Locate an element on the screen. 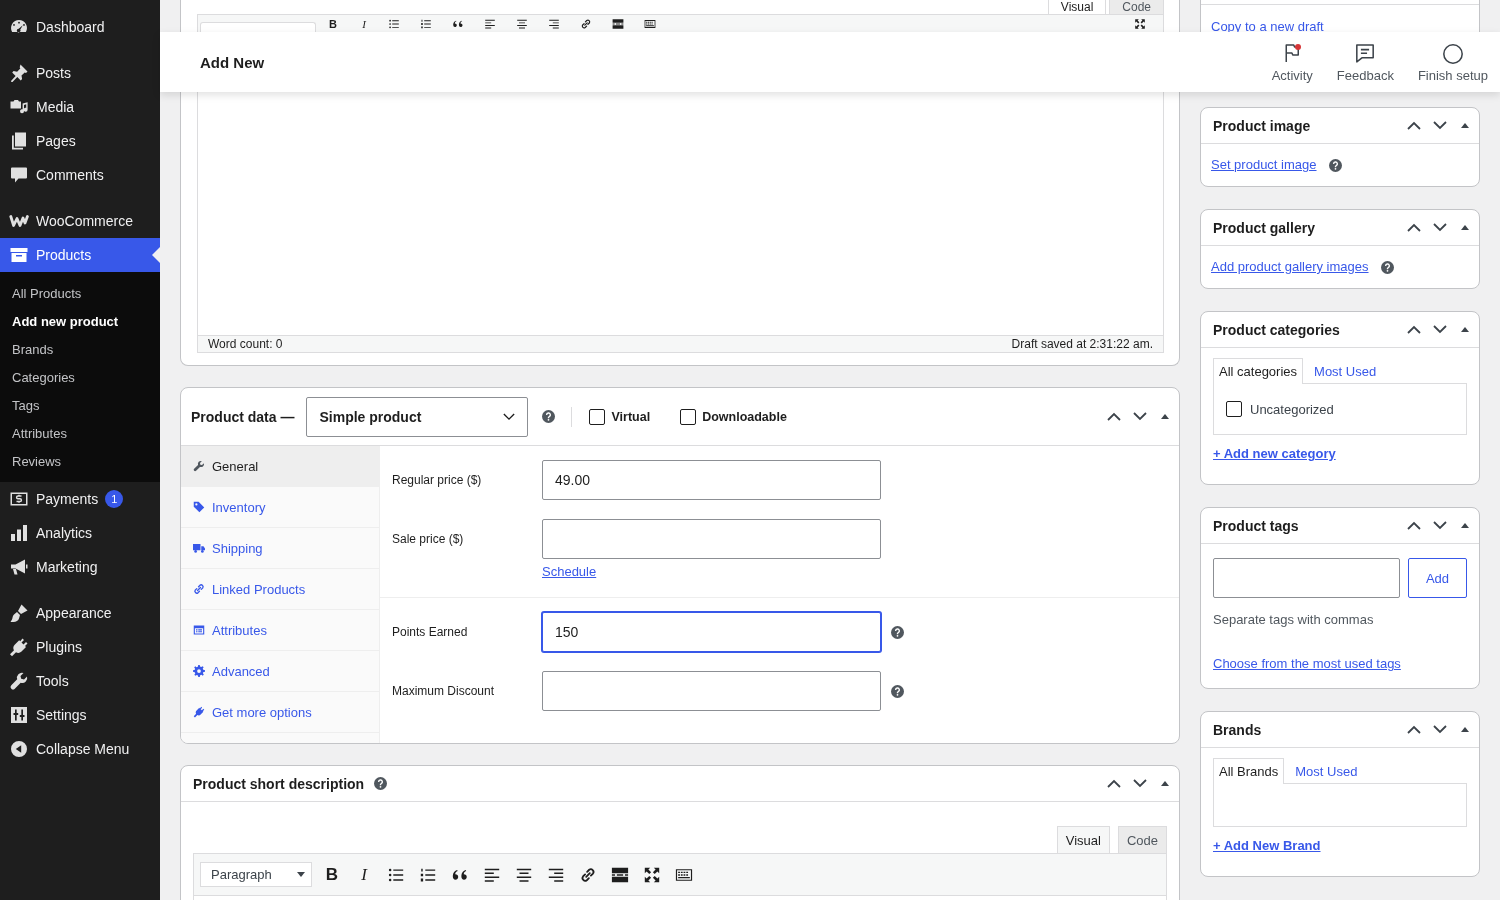 The height and width of the screenshot is (900, 1500). menu-item: Posts is located at coordinates (80, 73).